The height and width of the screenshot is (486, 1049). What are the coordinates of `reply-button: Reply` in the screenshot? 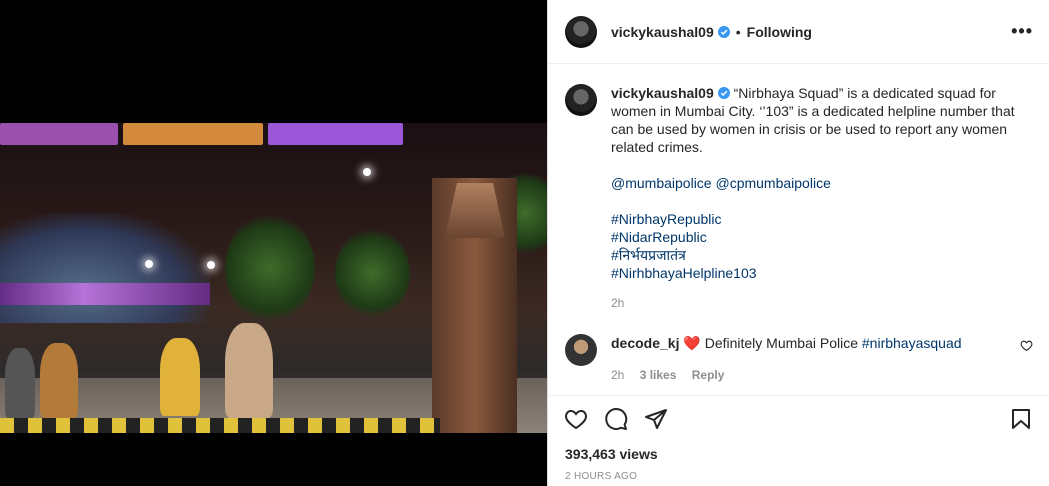 It's located at (708, 375).